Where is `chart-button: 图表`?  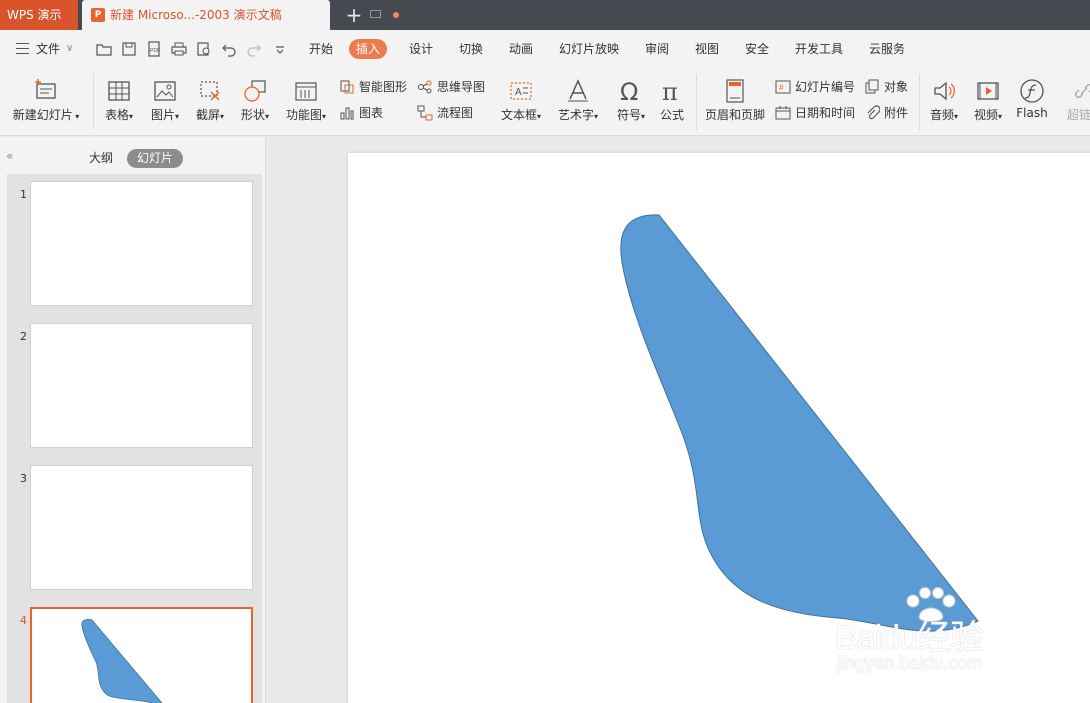 chart-button: 图表 is located at coordinates (364, 113).